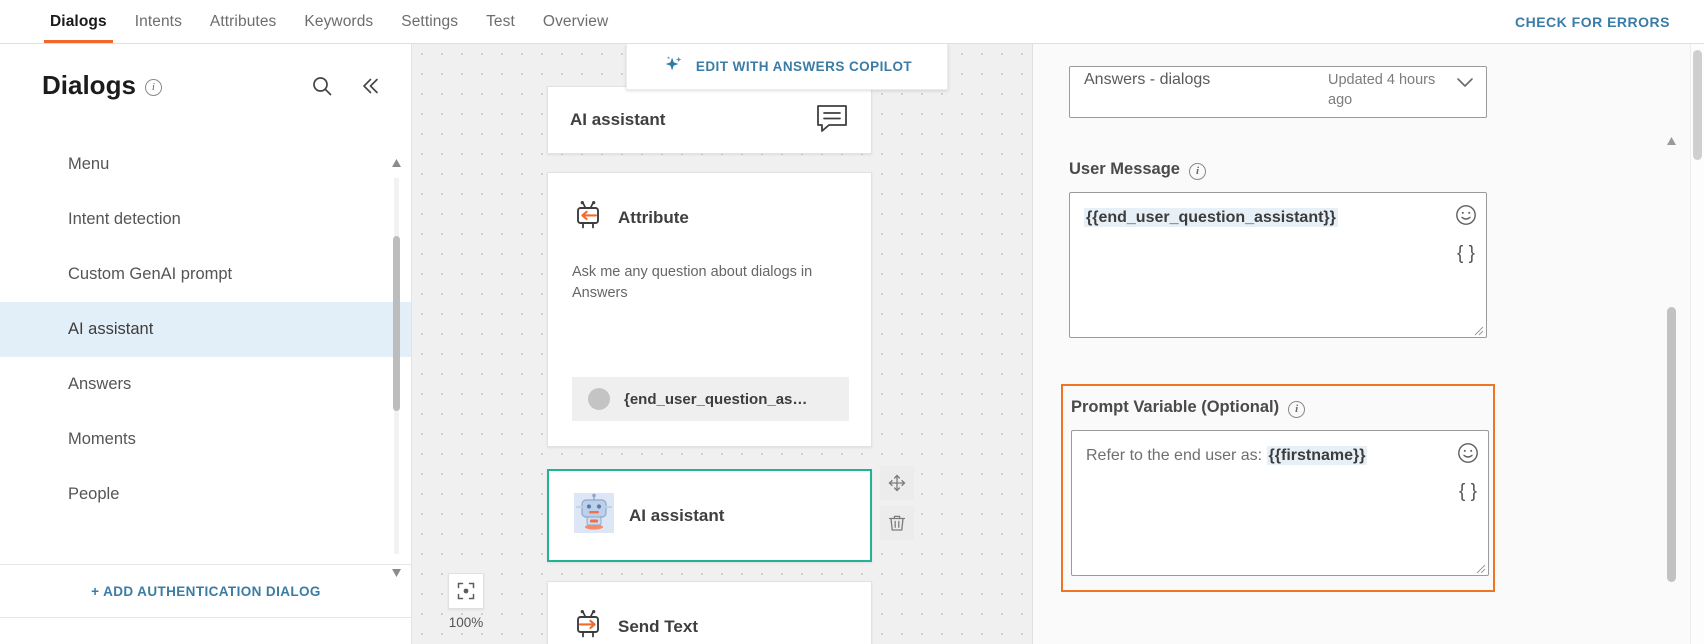  I want to click on sidebar-item-ai-assistant: AI assistant, so click(205, 329).